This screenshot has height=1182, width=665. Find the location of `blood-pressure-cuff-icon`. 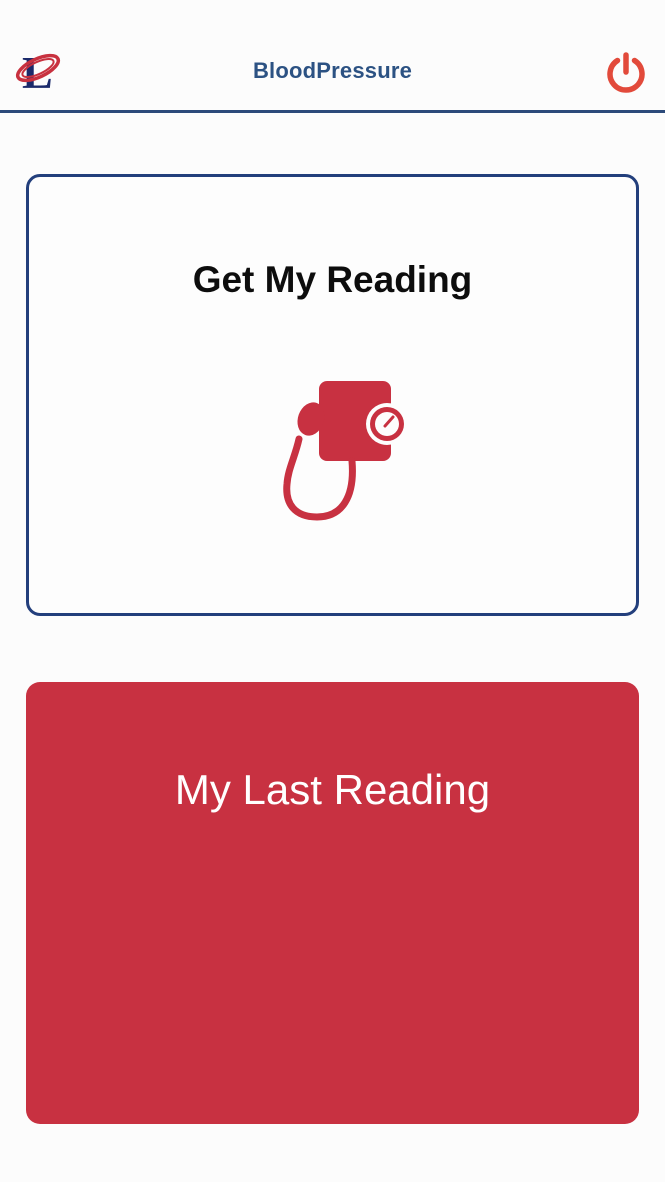

blood-pressure-cuff-icon is located at coordinates (334, 451).